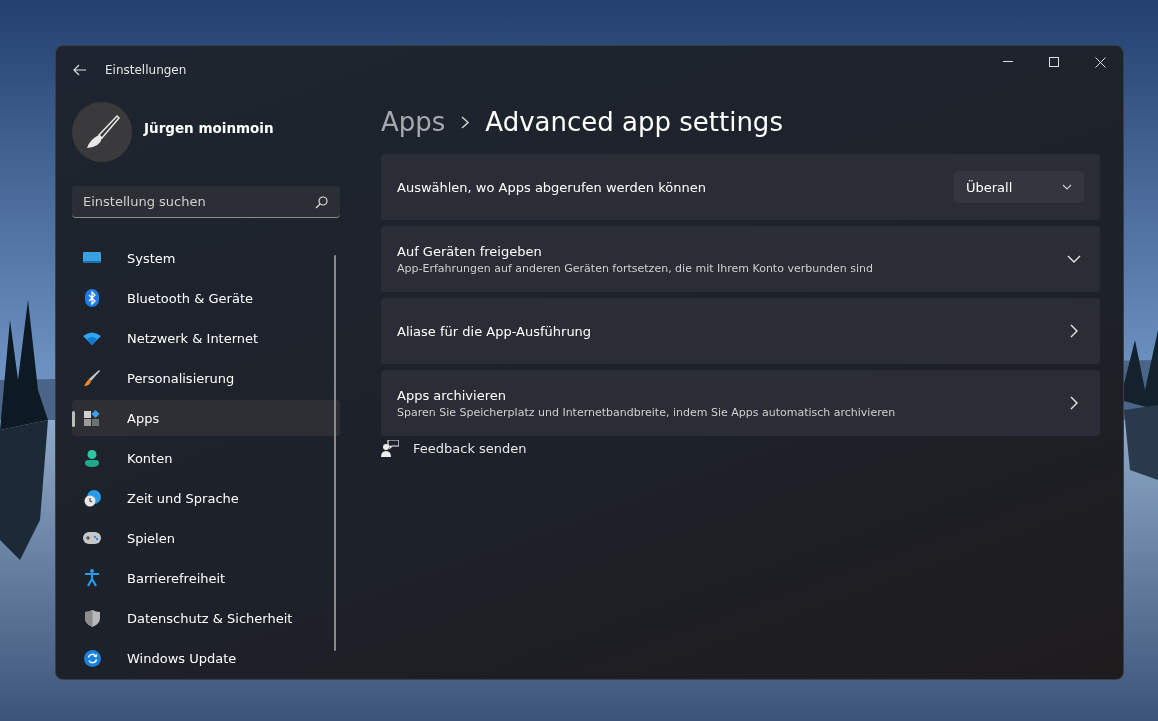  I want to click on breadcrumb-link: Apps, so click(413, 122).